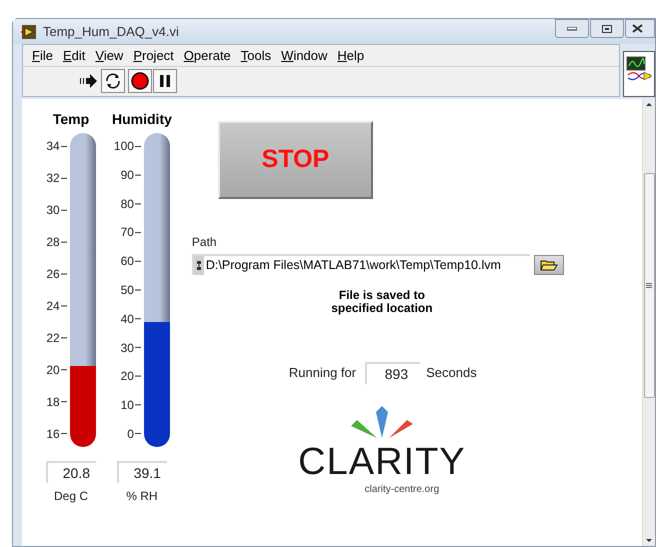 This screenshot has height=547, width=656. I want to click on close-button, so click(640, 28).